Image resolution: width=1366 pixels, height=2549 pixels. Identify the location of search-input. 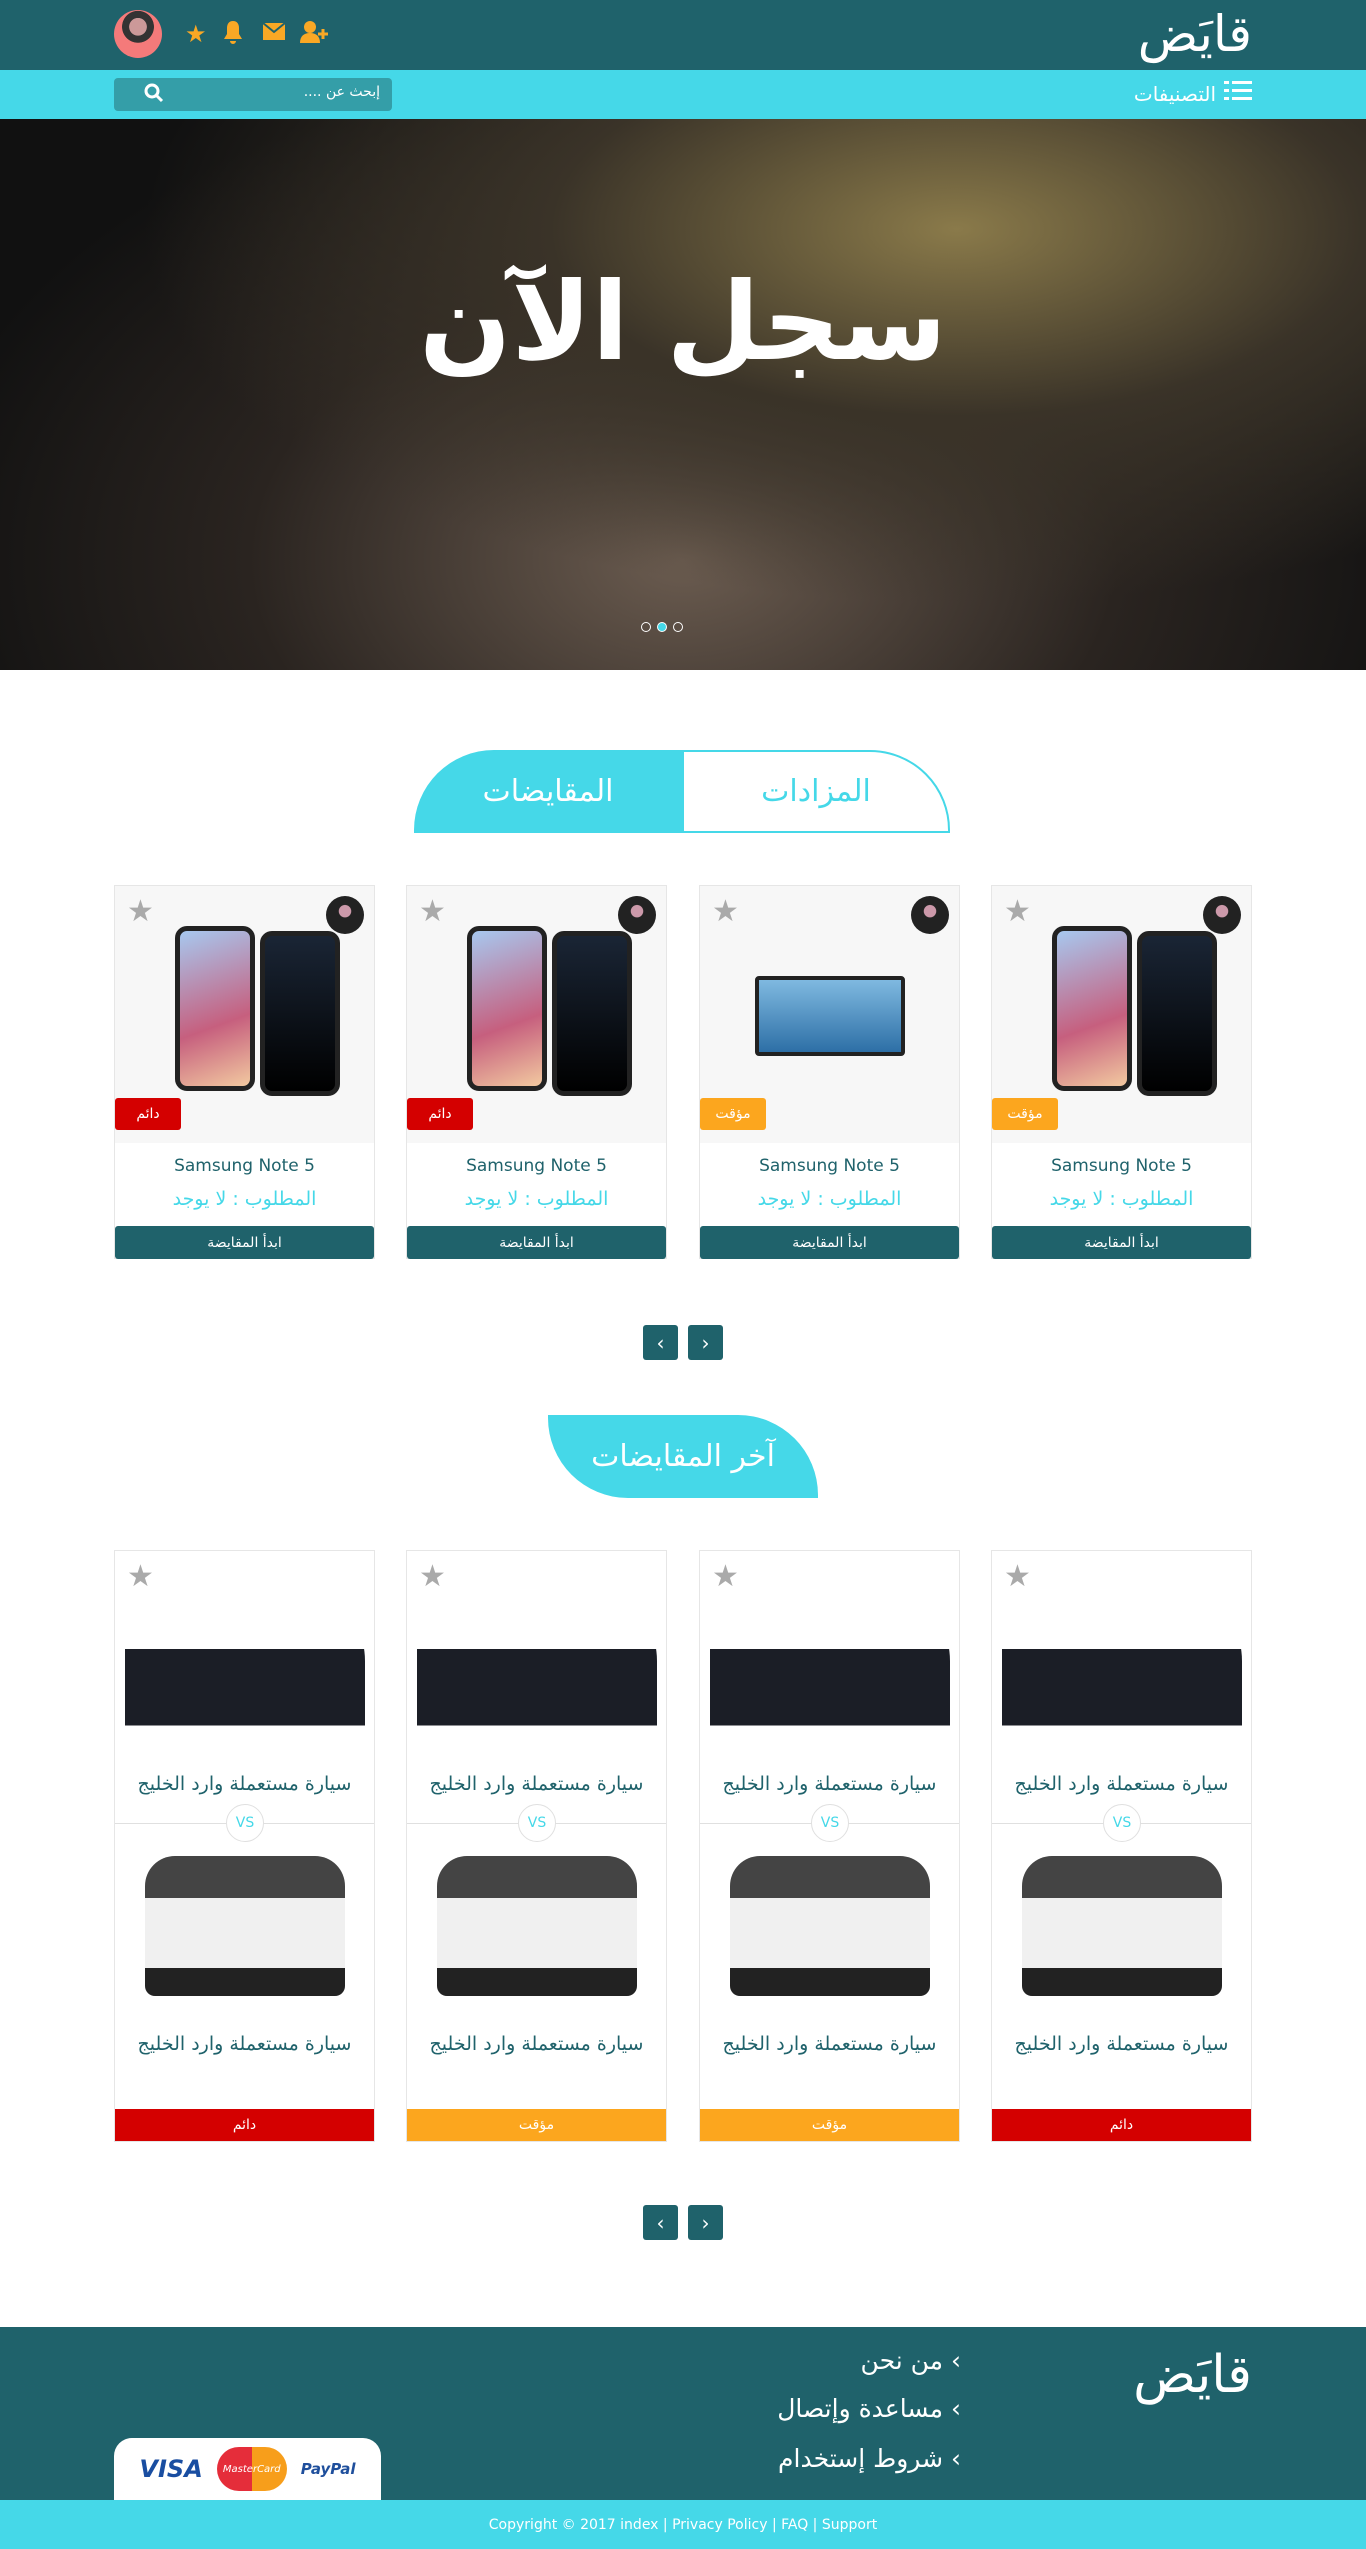
(290, 92).